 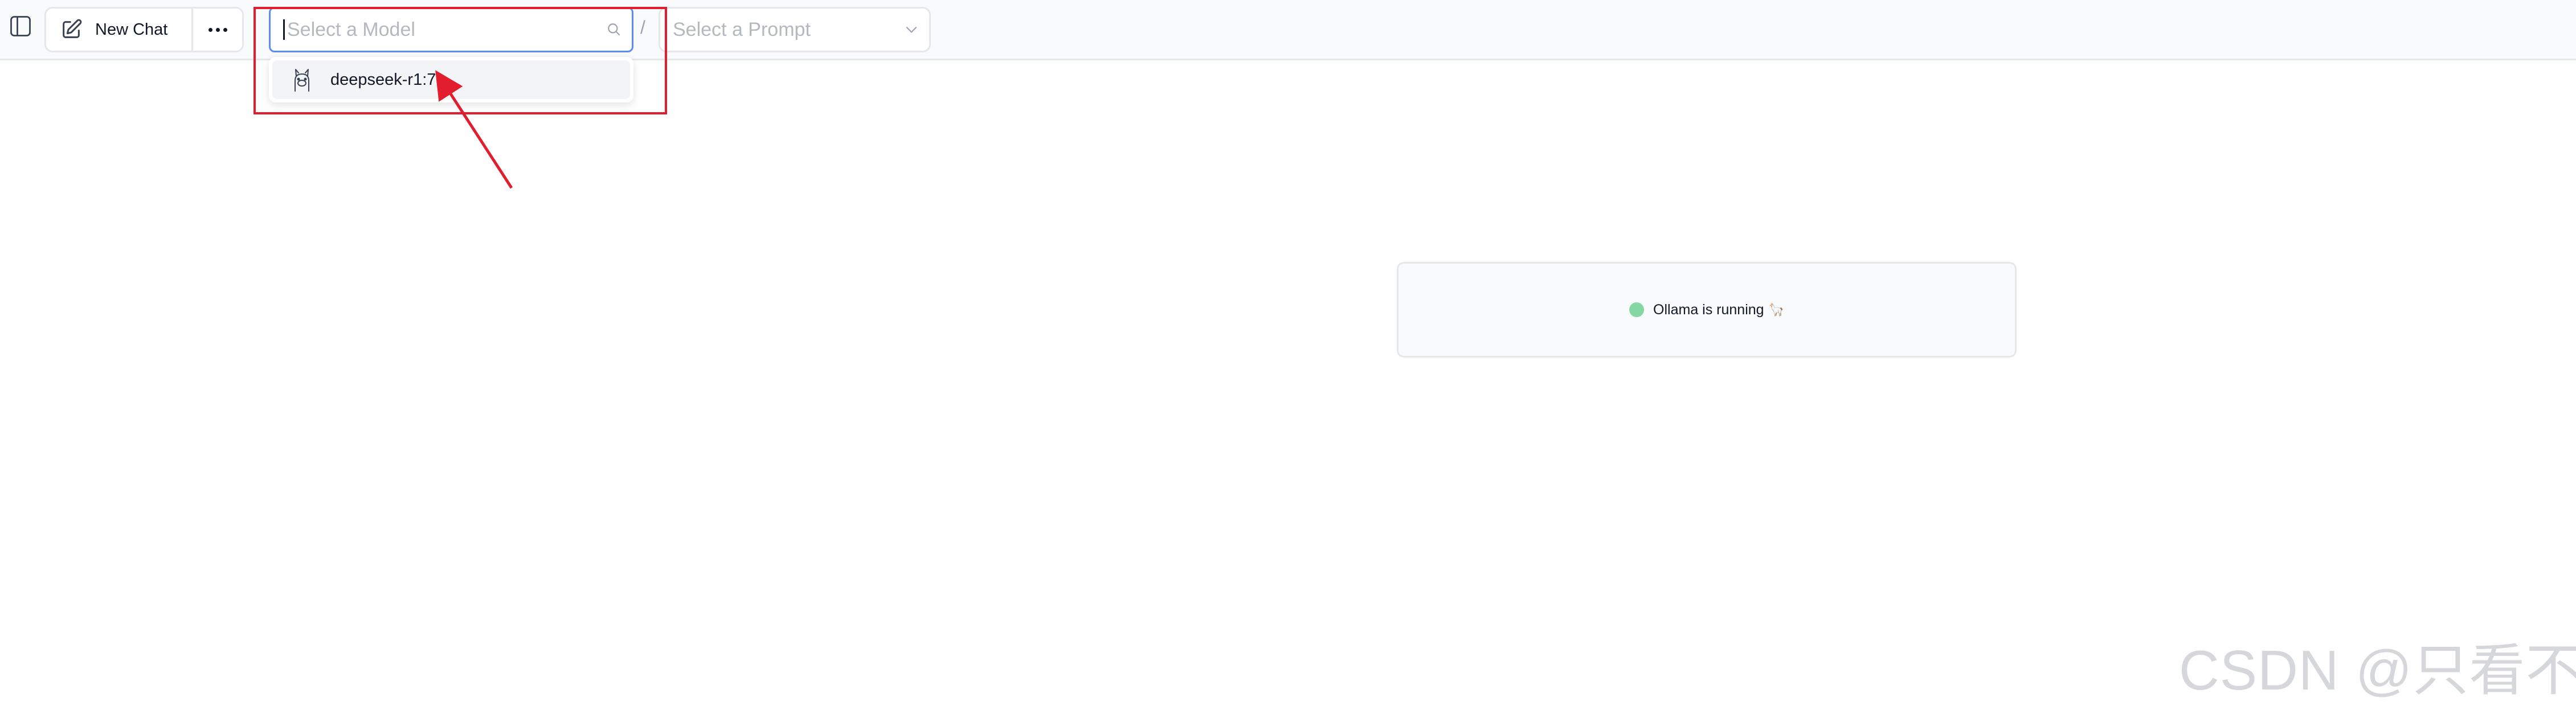 What do you see at coordinates (1776, 309) in the screenshot?
I see `llama-emoji: 🦙` at bounding box center [1776, 309].